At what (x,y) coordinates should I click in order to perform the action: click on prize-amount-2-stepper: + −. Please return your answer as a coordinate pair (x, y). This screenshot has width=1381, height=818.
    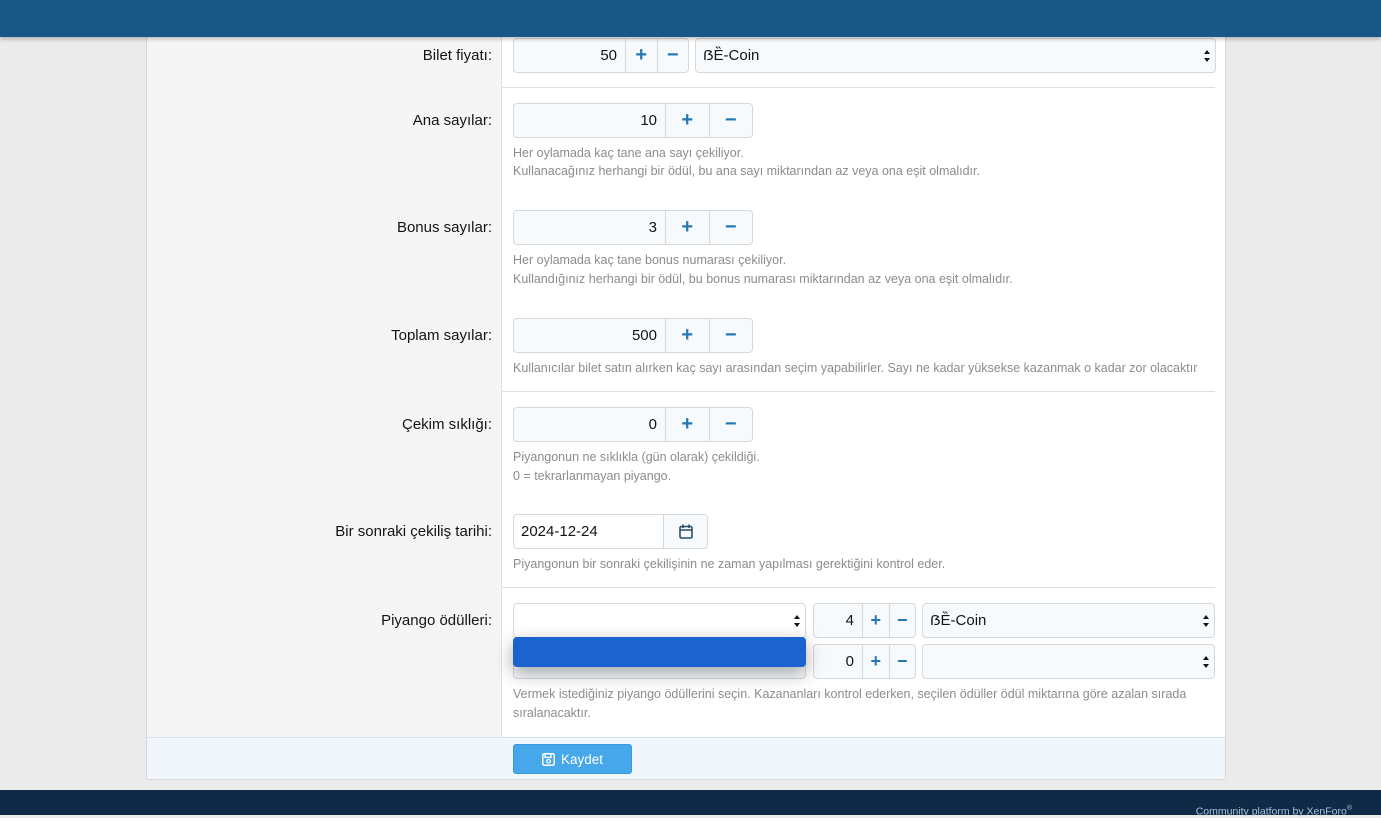
    Looking at the image, I should click on (864, 661).